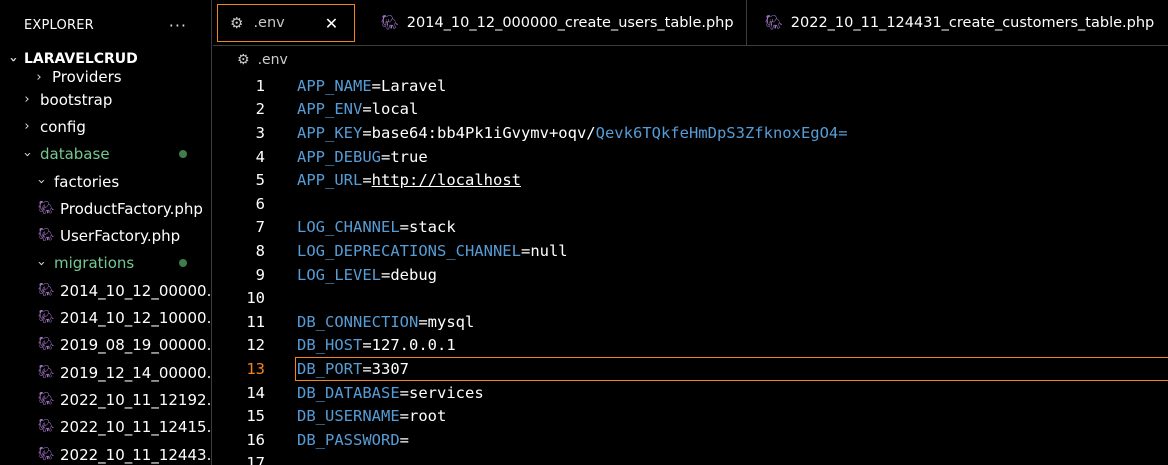 The image size is (1168, 465). What do you see at coordinates (348, 392) in the screenshot?
I see `env-key: DB_DATABASE` at bounding box center [348, 392].